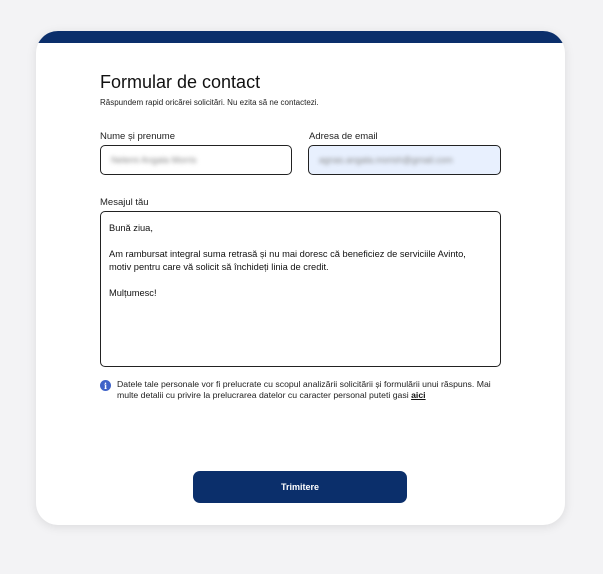 The image size is (603, 574). I want to click on name-label: Nume și prenume, so click(137, 136).